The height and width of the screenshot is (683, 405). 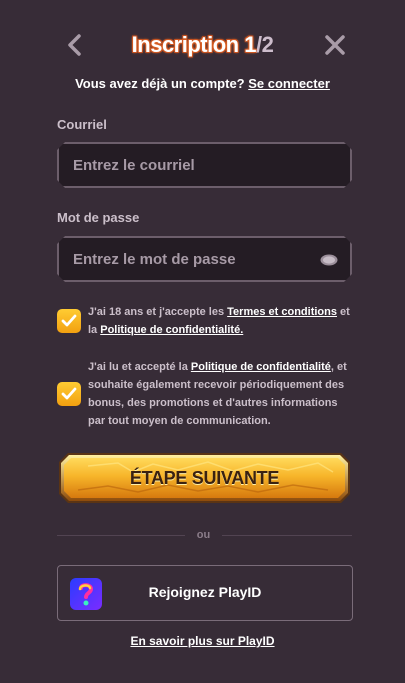 I want to click on email-field, so click(x=204, y=165).